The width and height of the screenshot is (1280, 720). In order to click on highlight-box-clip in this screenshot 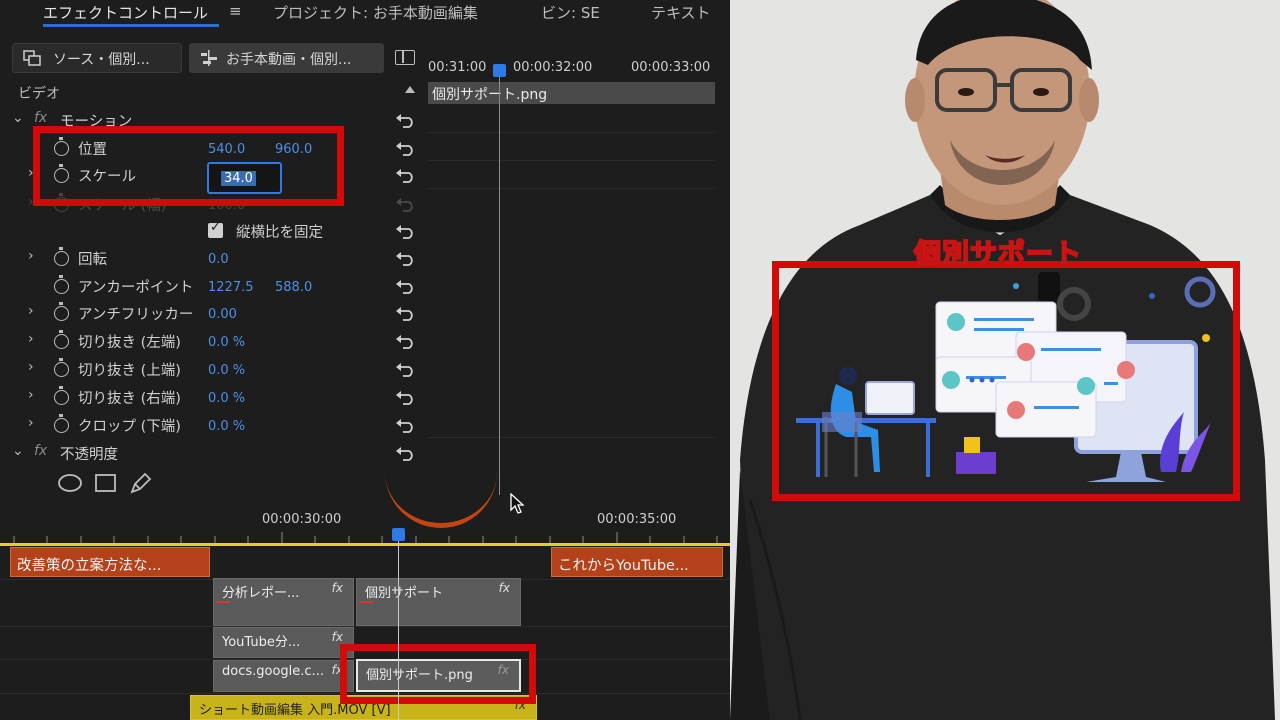, I will do `click(438, 674)`.